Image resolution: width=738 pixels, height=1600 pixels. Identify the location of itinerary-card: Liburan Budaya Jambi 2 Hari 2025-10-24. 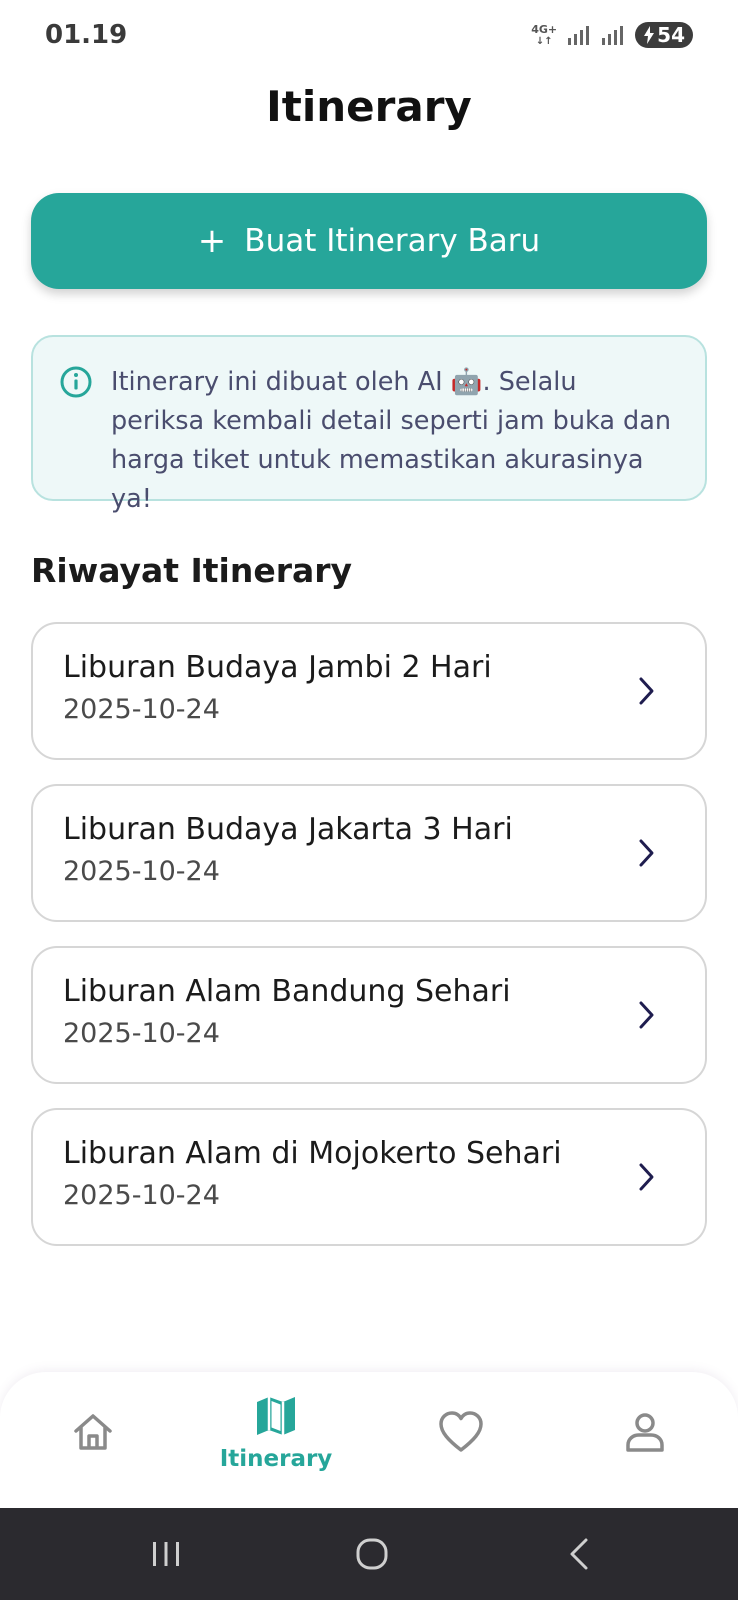
(369, 691).